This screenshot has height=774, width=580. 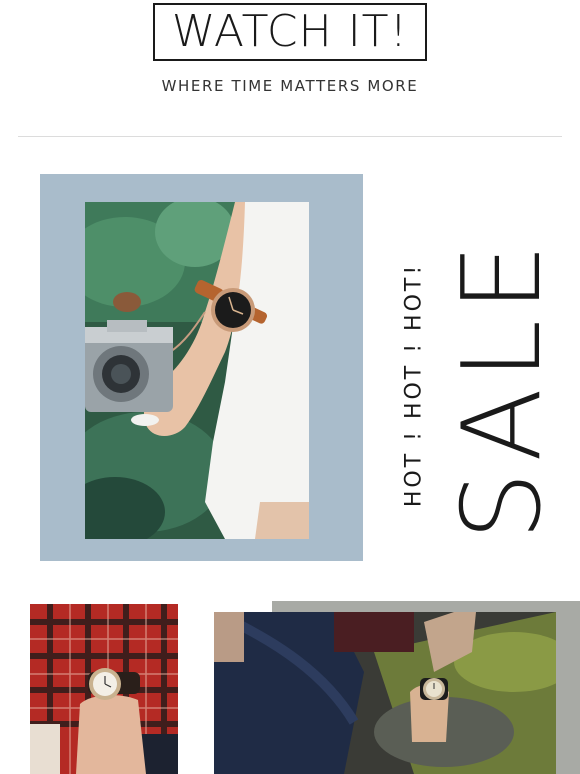 What do you see at coordinates (290, 136) in the screenshot?
I see `header-divider` at bounding box center [290, 136].